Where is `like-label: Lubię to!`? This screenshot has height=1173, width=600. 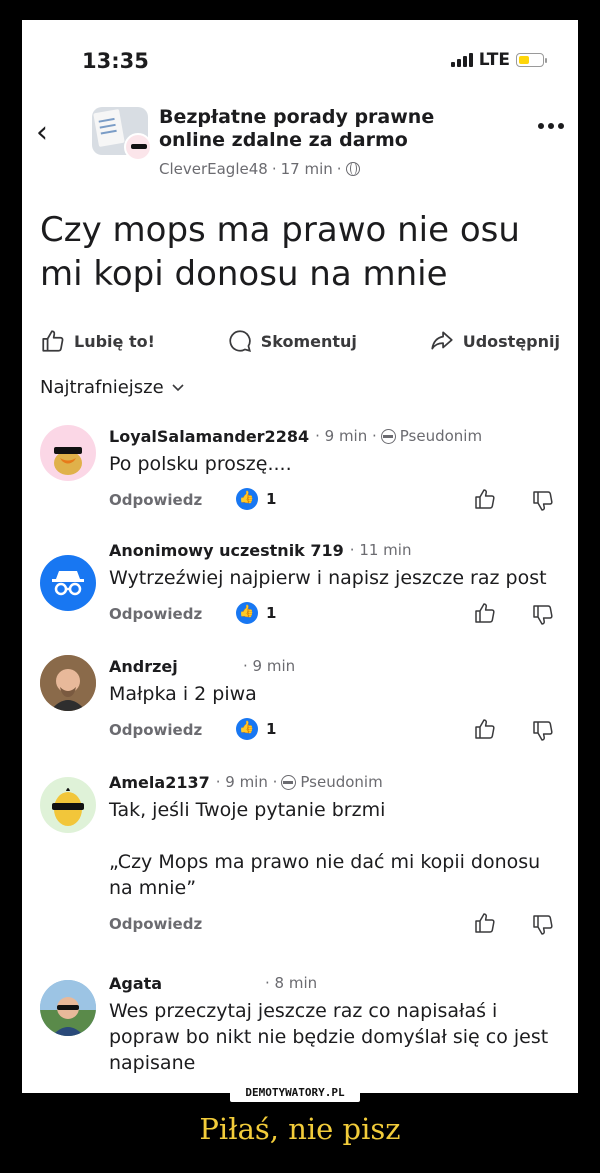
like-label: Lubię to! is located at coordinates (114, 341).